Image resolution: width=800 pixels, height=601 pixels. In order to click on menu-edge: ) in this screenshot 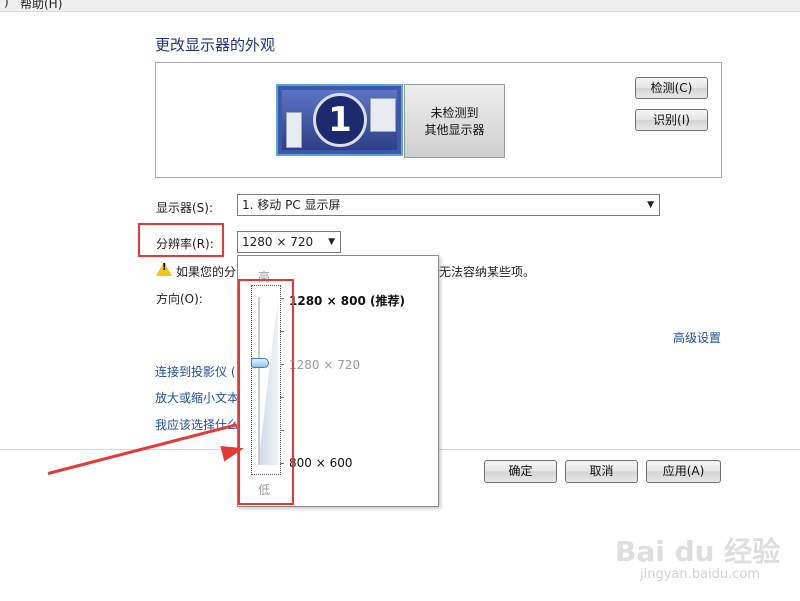, I will do `click(6, 4)`.